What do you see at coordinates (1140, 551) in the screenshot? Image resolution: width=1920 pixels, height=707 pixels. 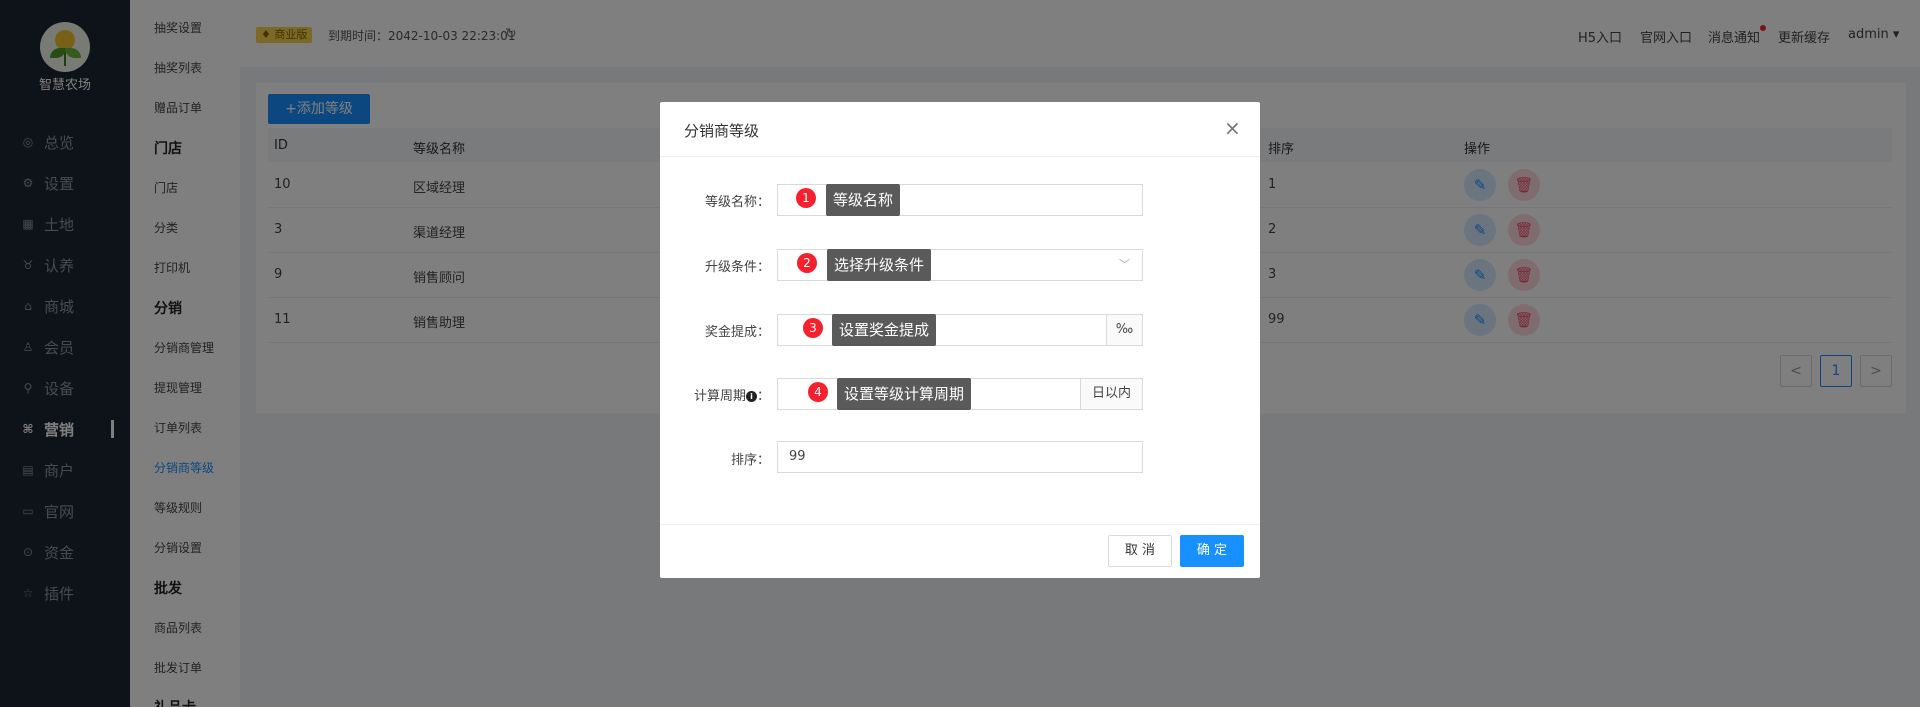 I see `cancel-button: 取 消` at bounding box center [1140, 551].